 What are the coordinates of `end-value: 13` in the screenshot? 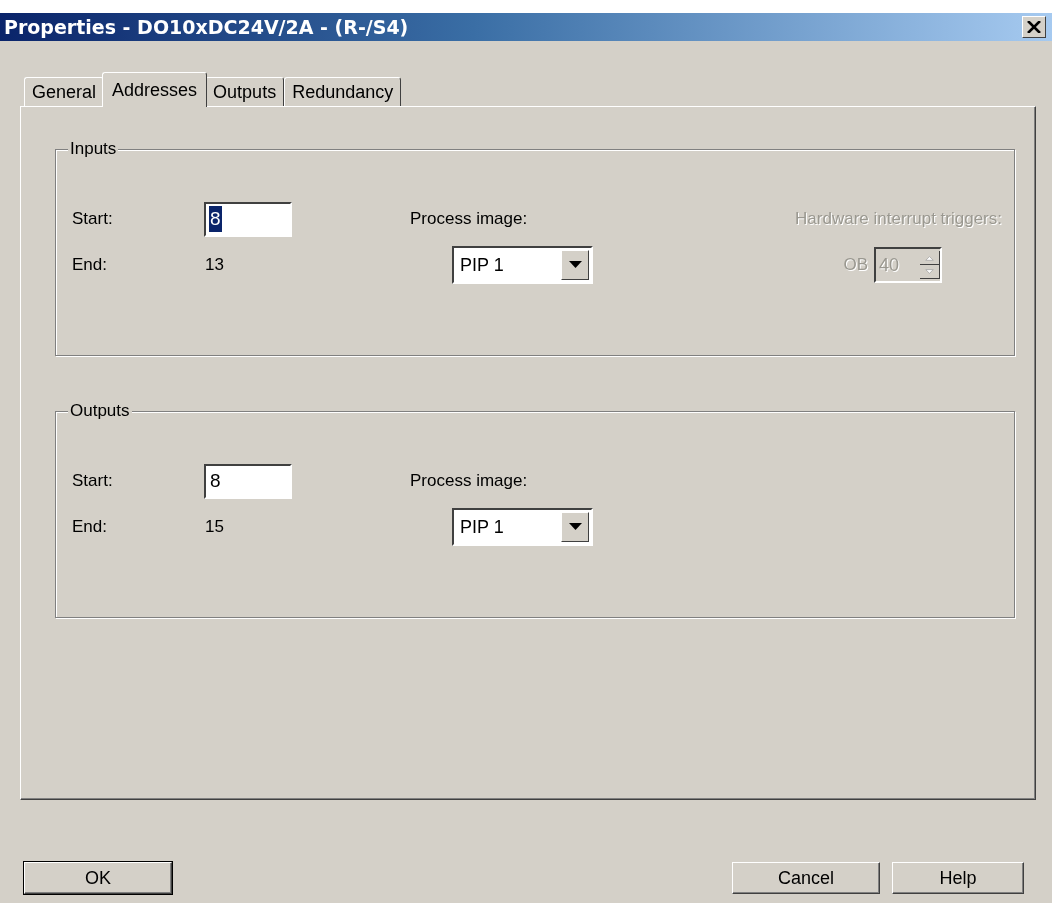 It's located at (214, 265).